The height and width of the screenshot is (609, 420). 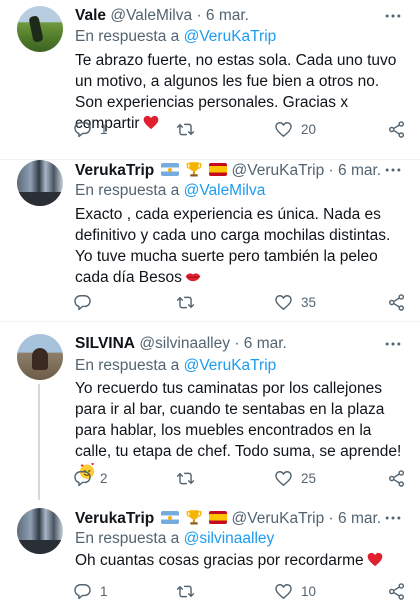 I want to click on reply-mention-link: @ValeMilva, so click(x=225, y=190).